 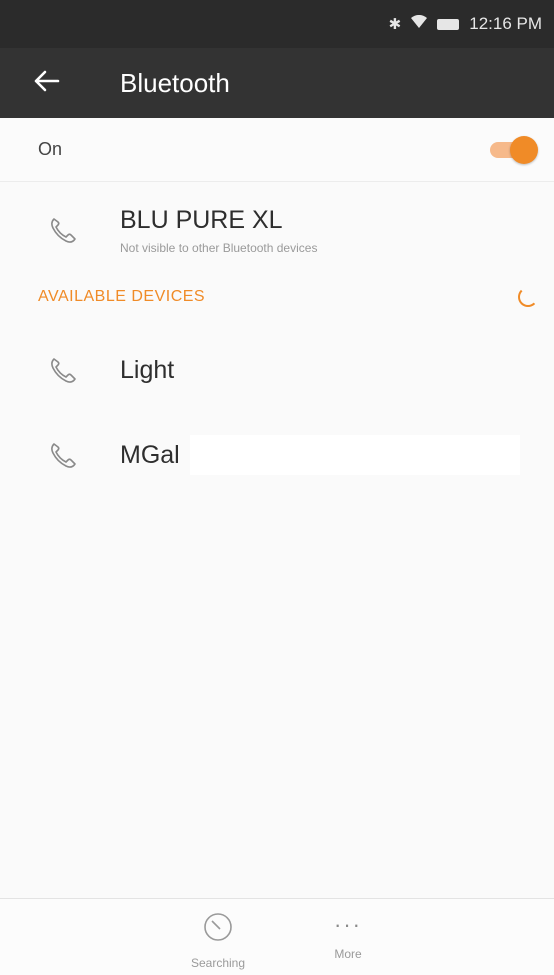 I want to click on battery-icon, so click(x=448, y=24).